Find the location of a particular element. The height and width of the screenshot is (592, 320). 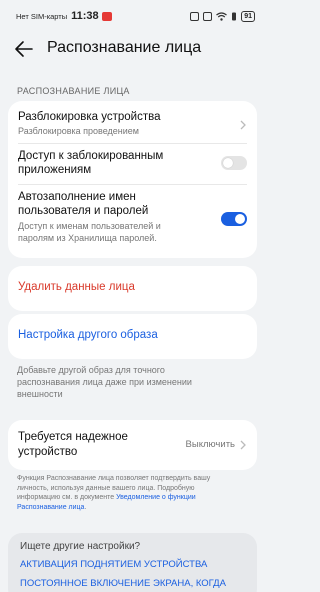

more-settings-link-aod: ПОСТОЯННОЕ ВКЛЮЧЕНИЕ ЭКРАНА, КОГДА is located at coordinates (123, 583).